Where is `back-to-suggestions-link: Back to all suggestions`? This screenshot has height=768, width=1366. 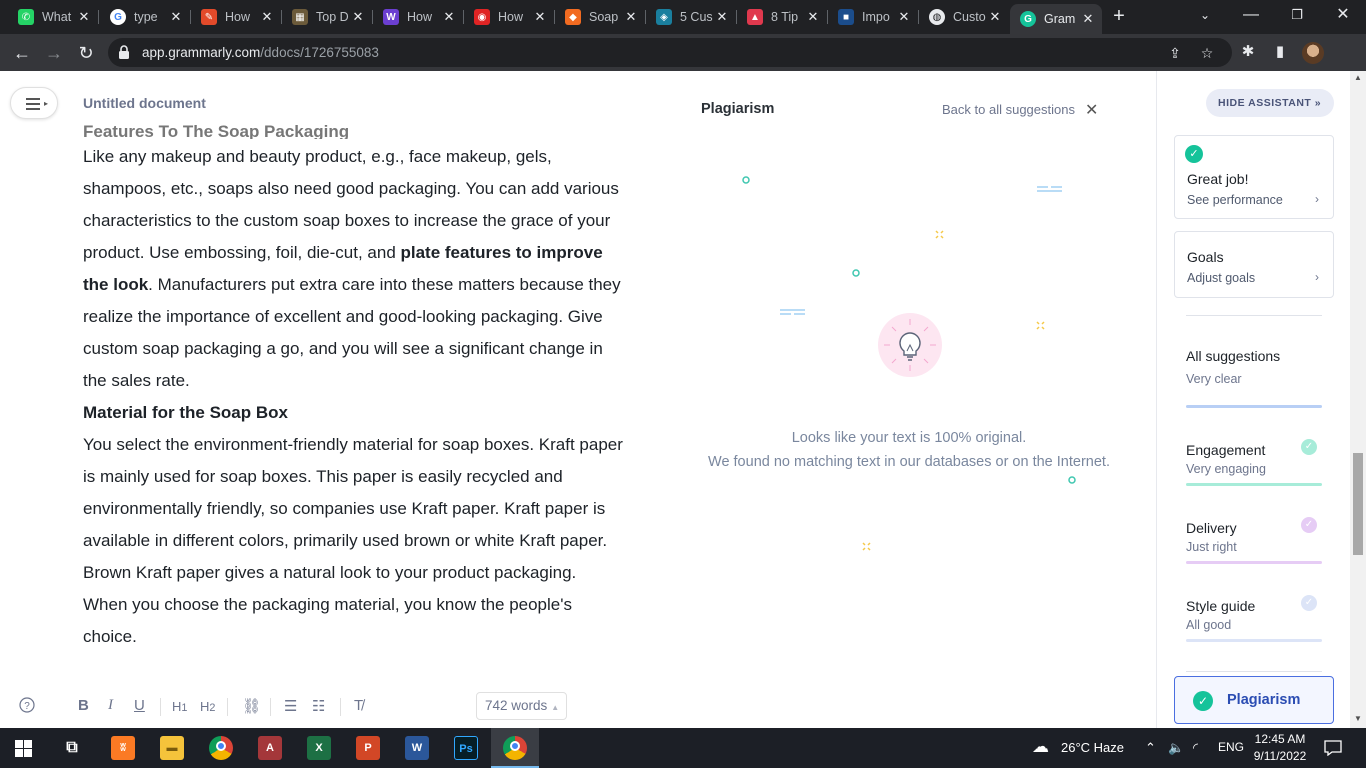 back-to-suggestions-link: Back to all suggestions is located at coordinates (1008, 109).